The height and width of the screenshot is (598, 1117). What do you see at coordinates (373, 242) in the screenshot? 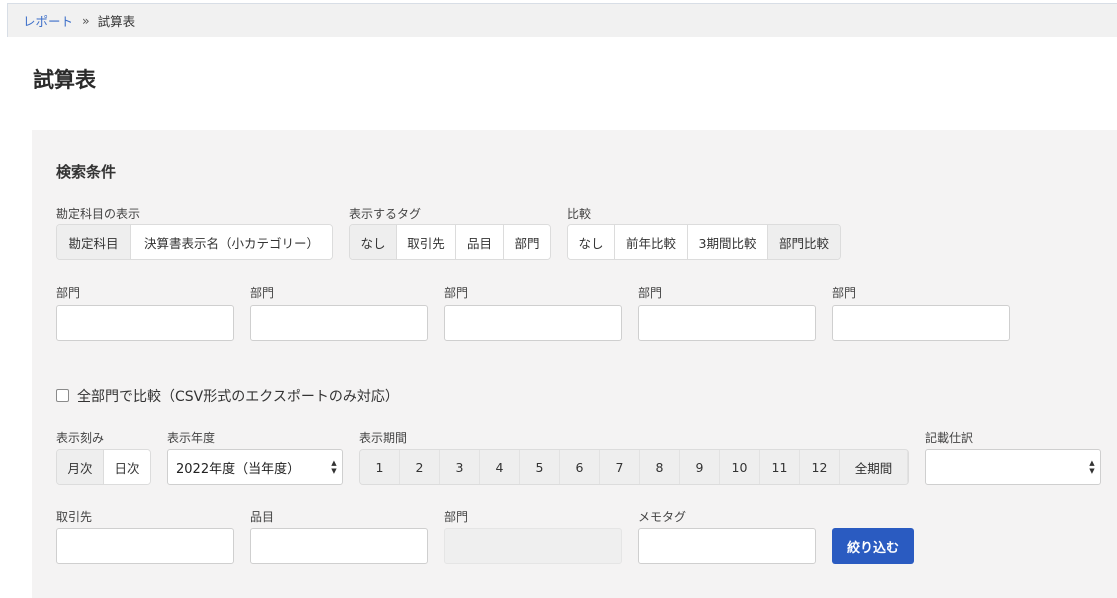
I see `tag-display-option-none: なし` at bounding box center [373, 242].